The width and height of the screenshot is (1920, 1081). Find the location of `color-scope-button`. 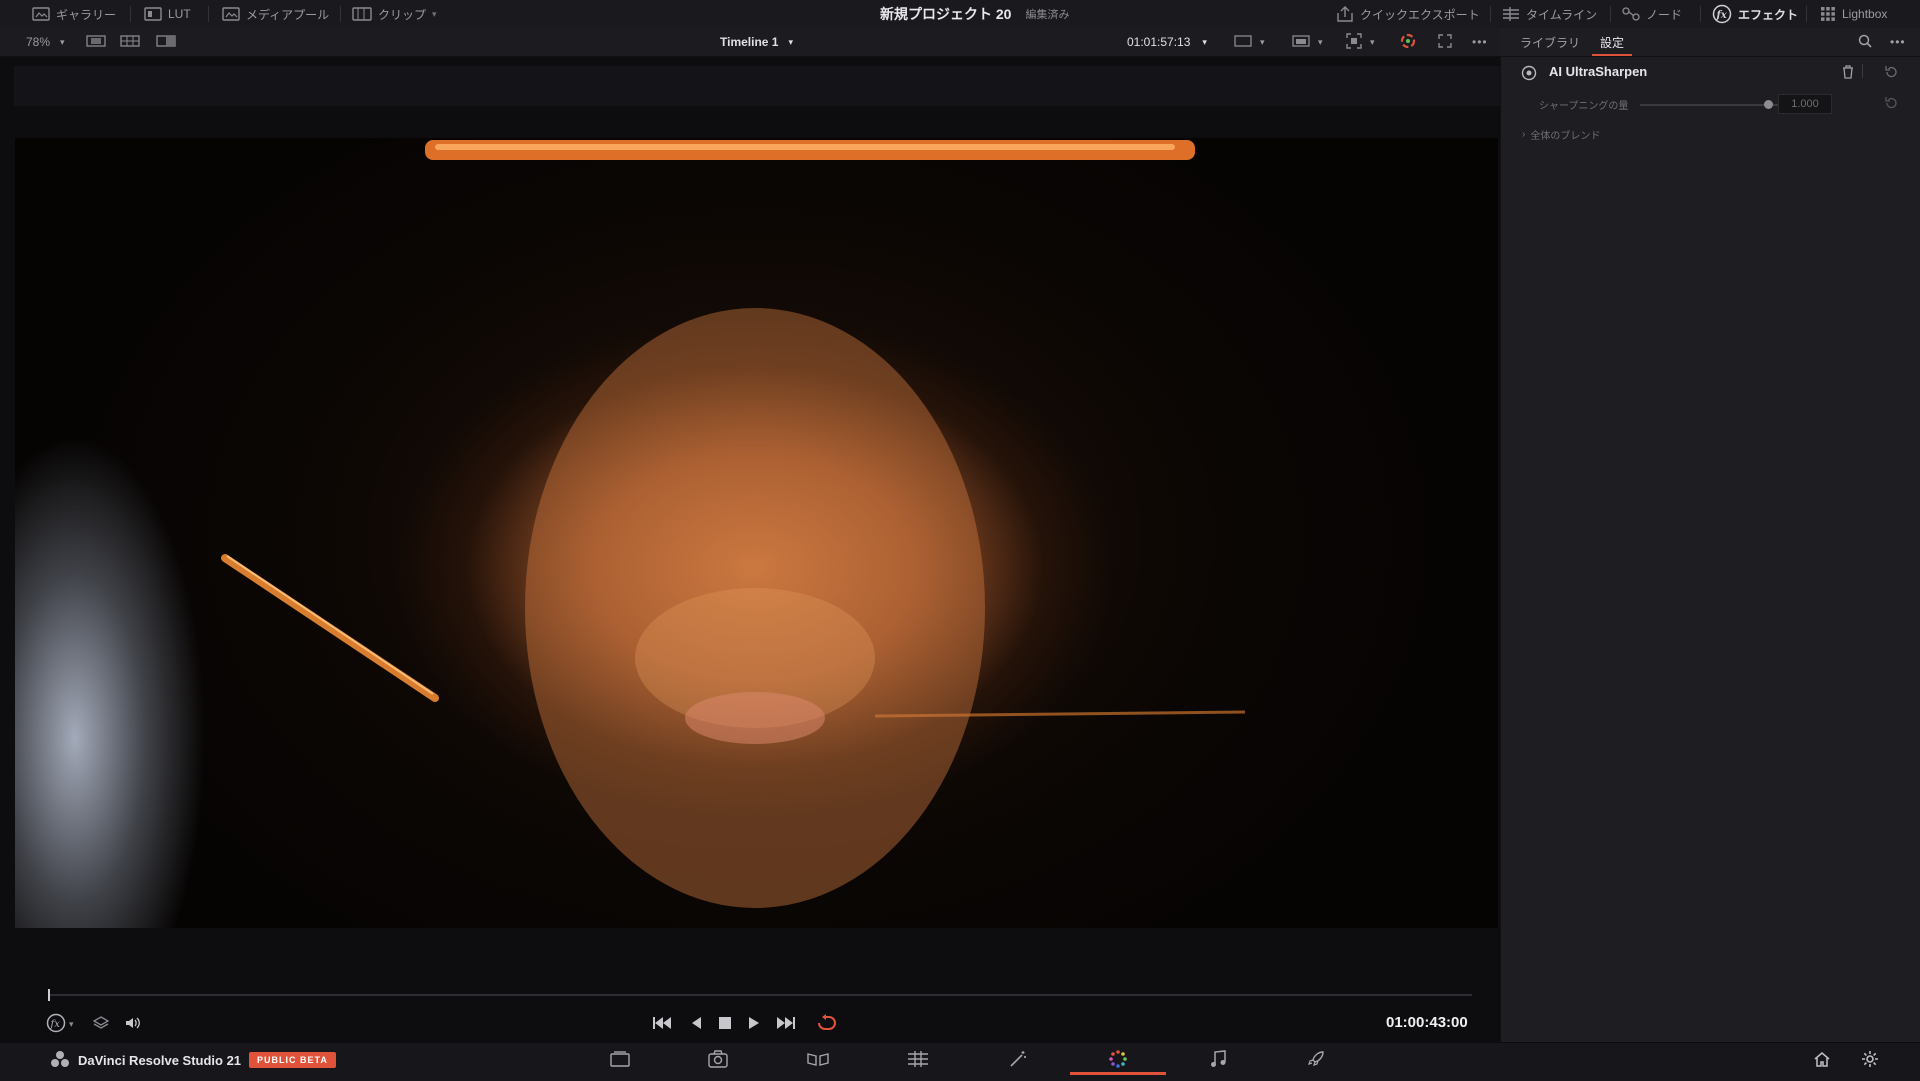

color-scope-button is located at coordinates (1408, 42).